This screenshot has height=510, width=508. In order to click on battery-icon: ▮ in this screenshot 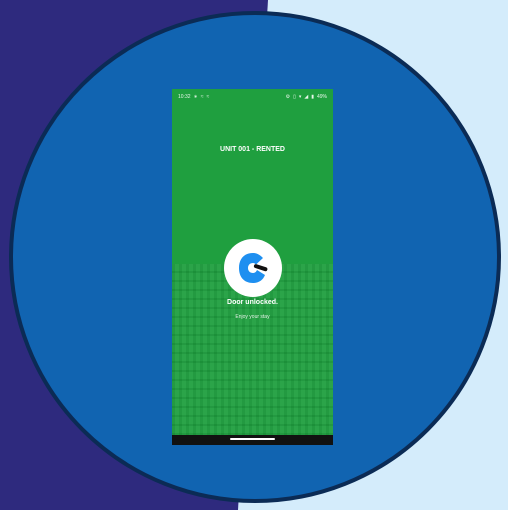, I will do `click(312, 97)`.